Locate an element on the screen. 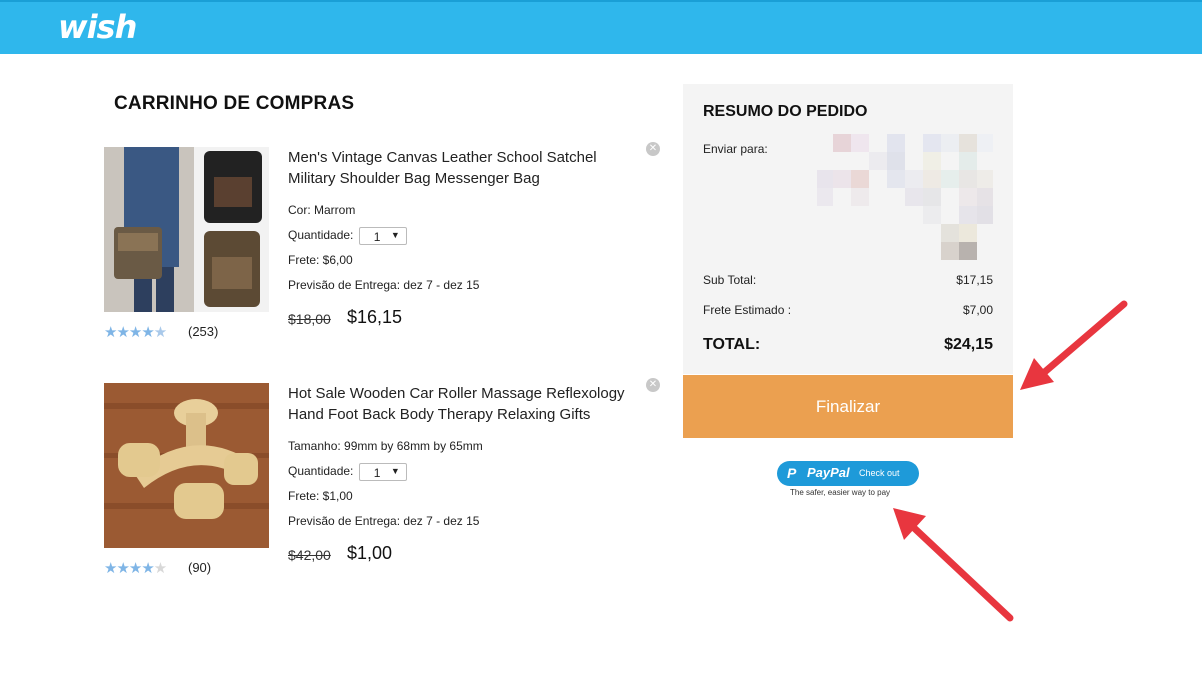 The height and width of the screenshot is (699, 1202). review-count: (90) is located at coordinates (199, 567).